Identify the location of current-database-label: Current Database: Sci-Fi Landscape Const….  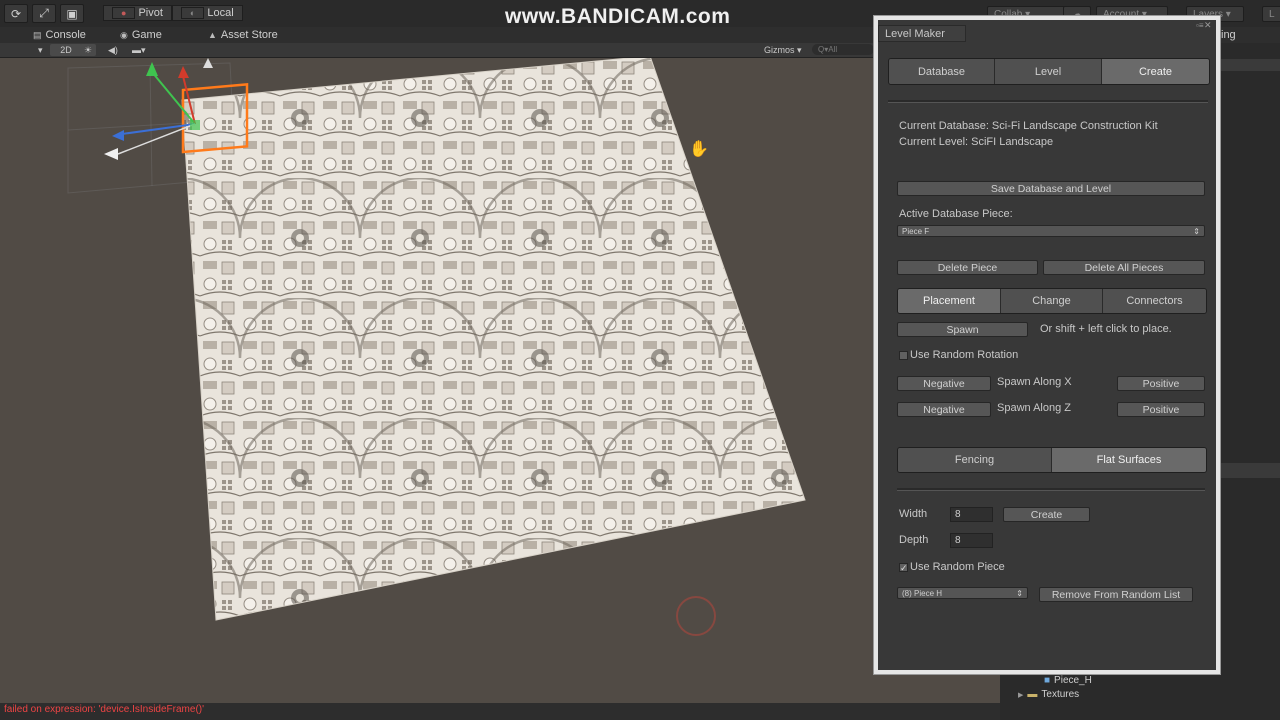
(1028, 126).